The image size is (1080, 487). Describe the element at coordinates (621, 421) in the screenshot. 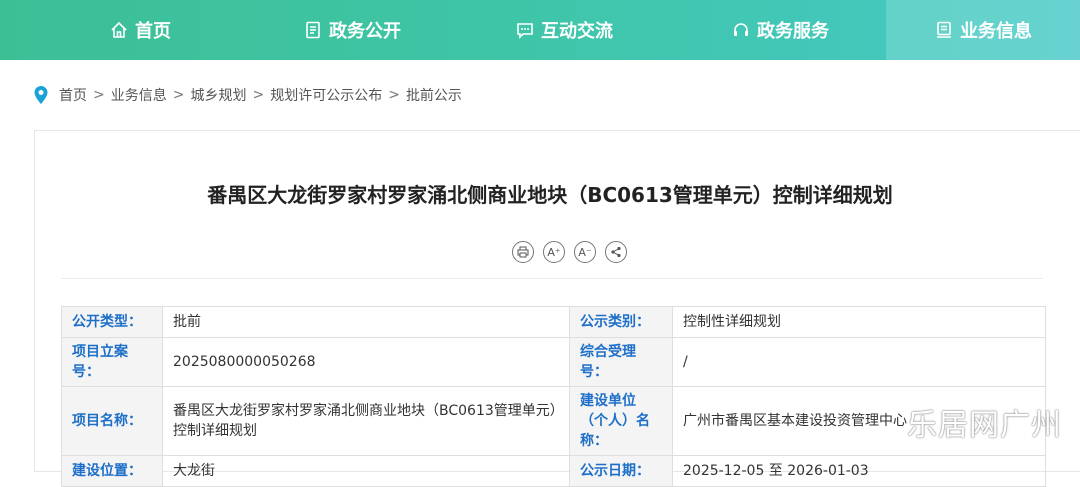

I see `label-builder: 建设单位（个人）名称：` at that location.